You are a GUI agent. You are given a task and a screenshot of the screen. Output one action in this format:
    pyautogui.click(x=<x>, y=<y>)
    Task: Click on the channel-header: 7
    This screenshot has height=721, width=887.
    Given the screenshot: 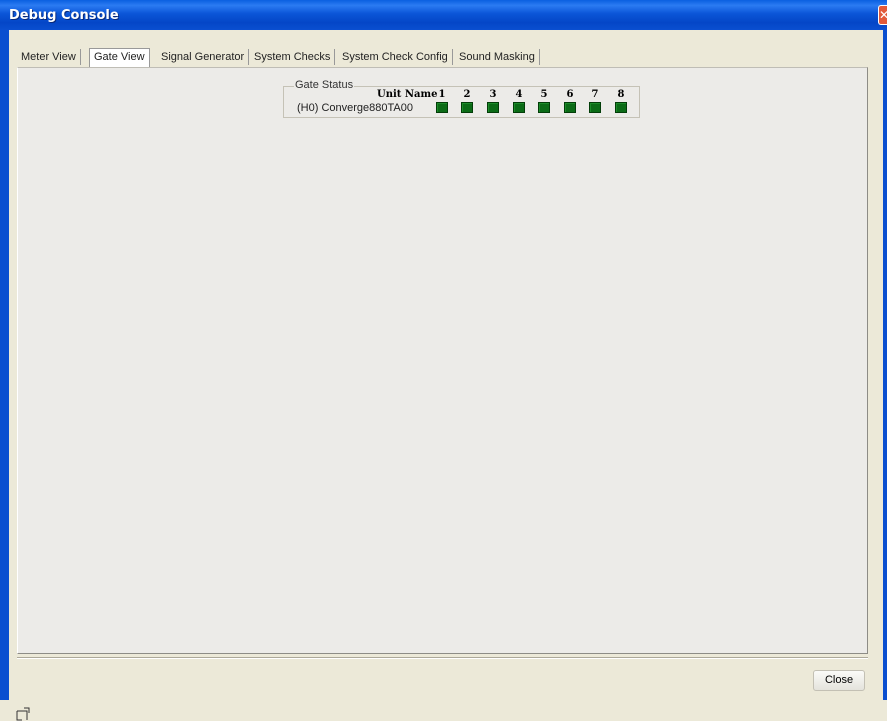 What is the action you would take?
    pyautogui.click(x=595, y=94)
    